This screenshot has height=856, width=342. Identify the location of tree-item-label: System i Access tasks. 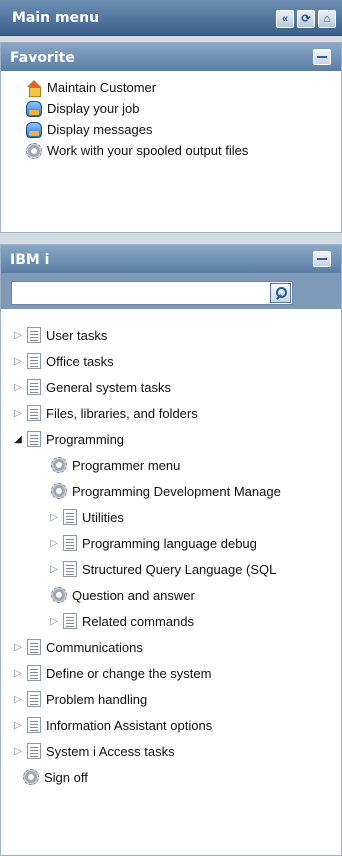
(110, 751).